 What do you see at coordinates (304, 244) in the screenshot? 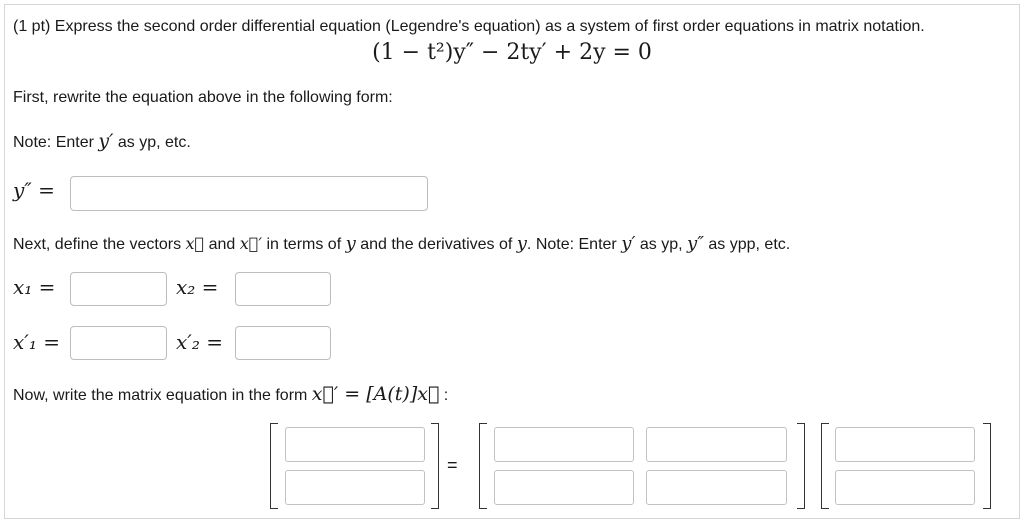
I see `step2-text-c: in terms of` at bounding box center [304, 244].